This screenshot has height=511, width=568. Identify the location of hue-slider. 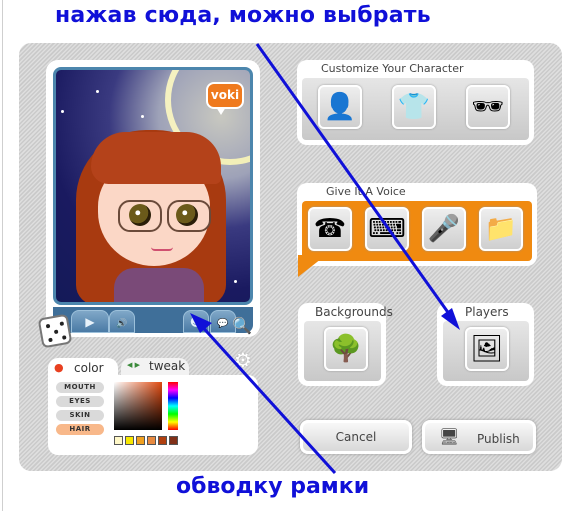
(173, 406).